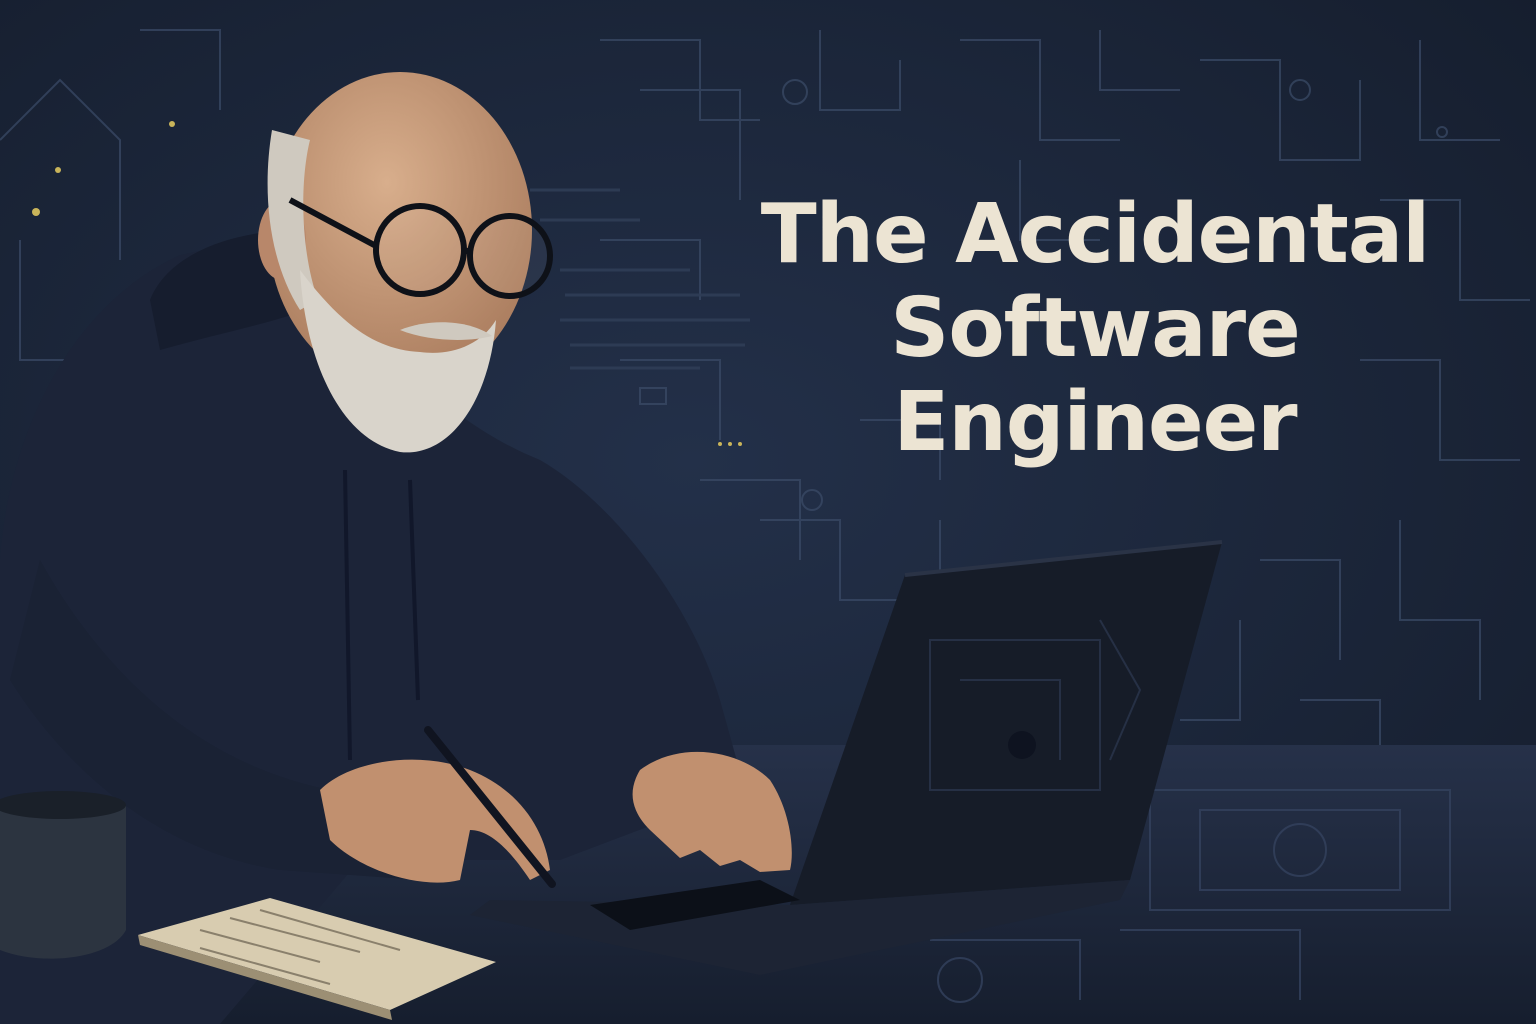 This screenshot has width=1536, height=1024. Describe the element at coordinates (1022, 745) in the screenshot. I see `laptop-logo` at that location.